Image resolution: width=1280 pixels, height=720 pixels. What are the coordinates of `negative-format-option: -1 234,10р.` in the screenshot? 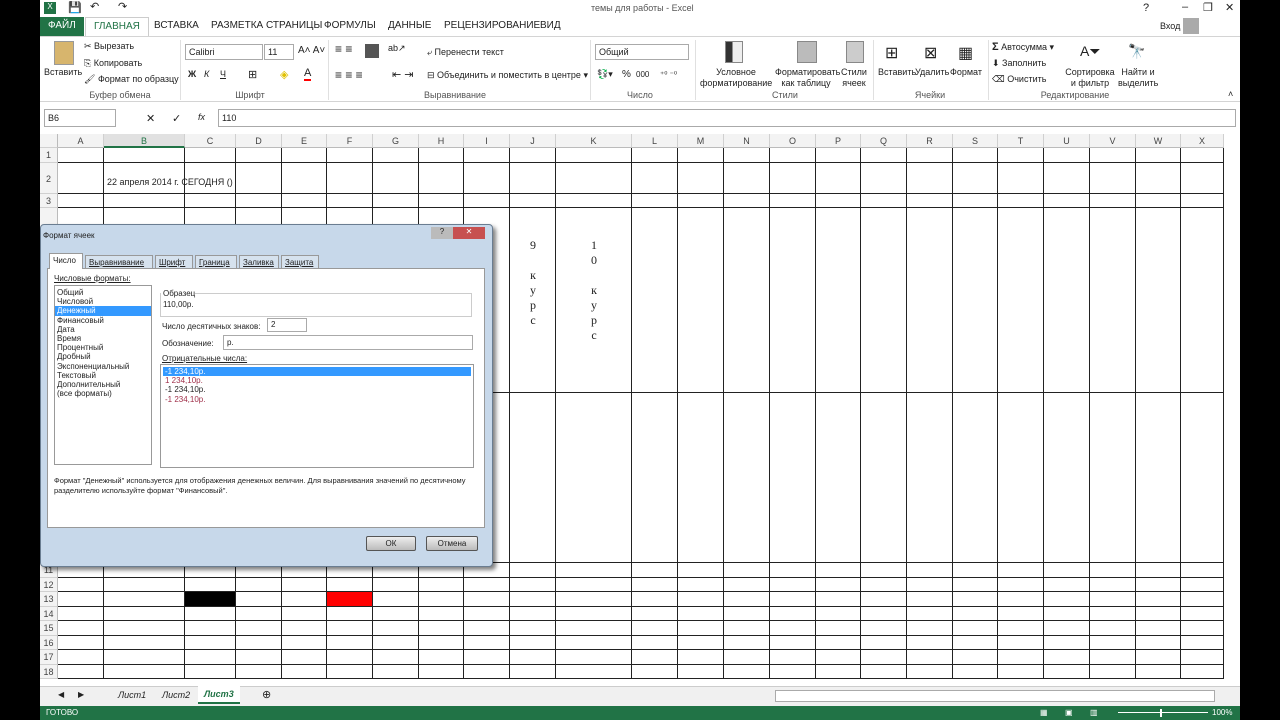 It's located at (317, 399).